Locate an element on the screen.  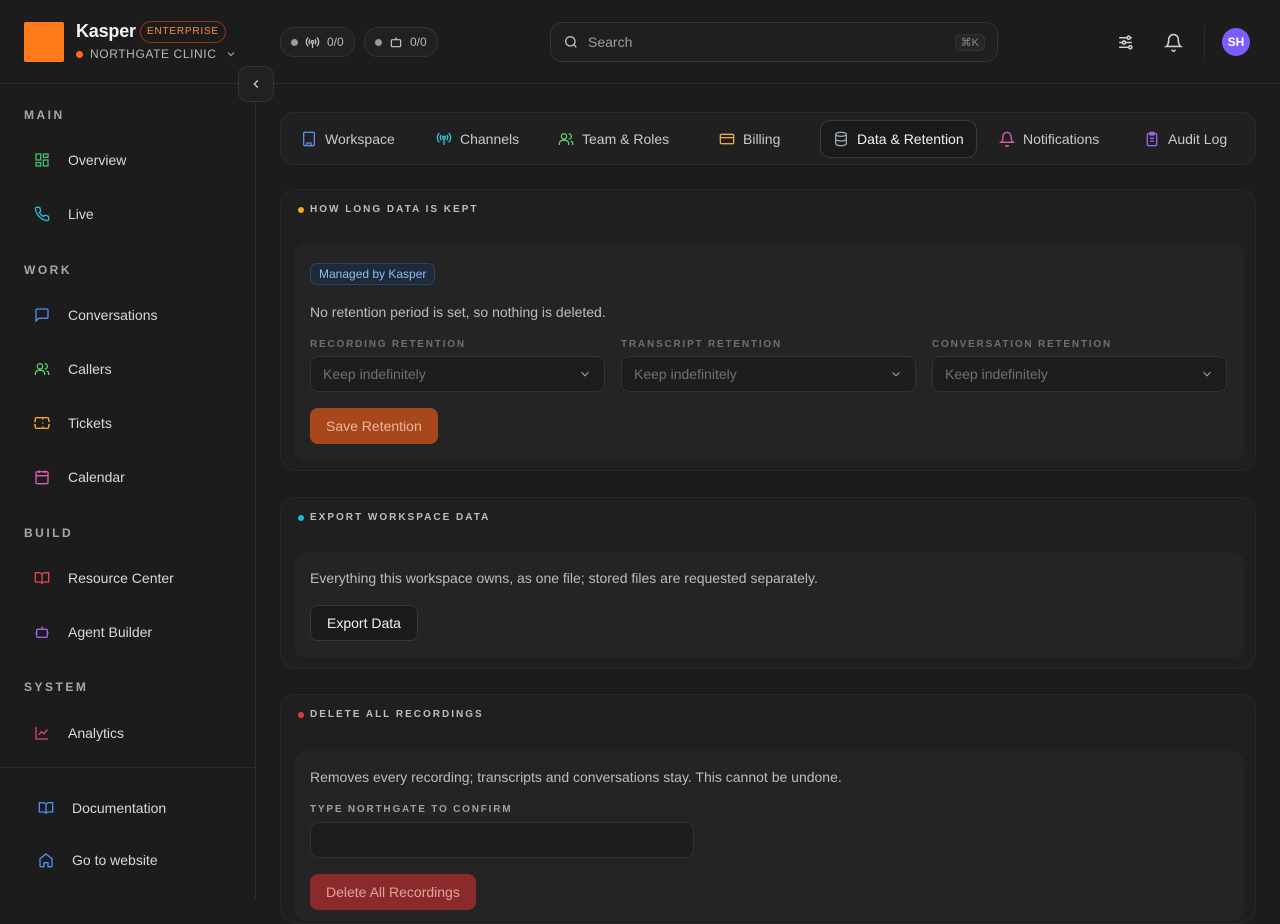
chat-icon is located at coordinates (42, 315).